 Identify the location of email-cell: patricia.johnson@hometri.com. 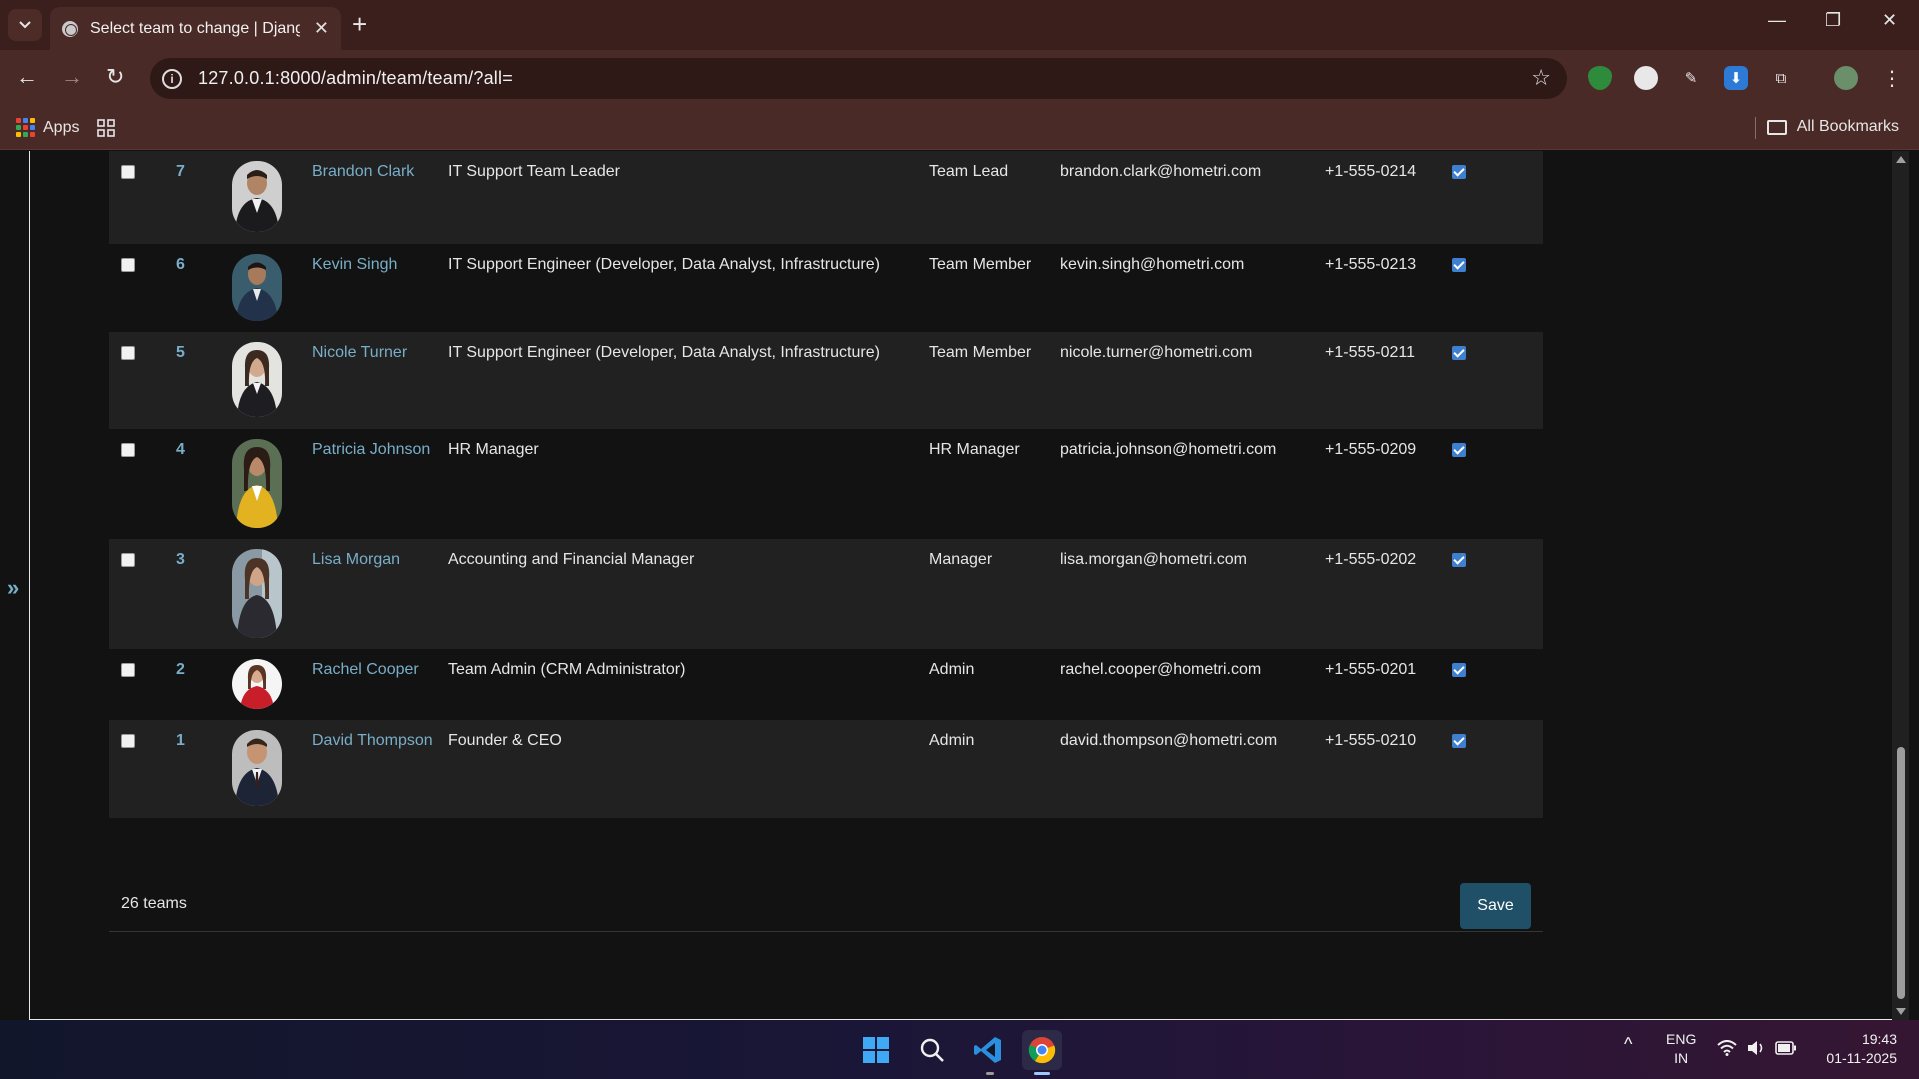
(1192, 484).